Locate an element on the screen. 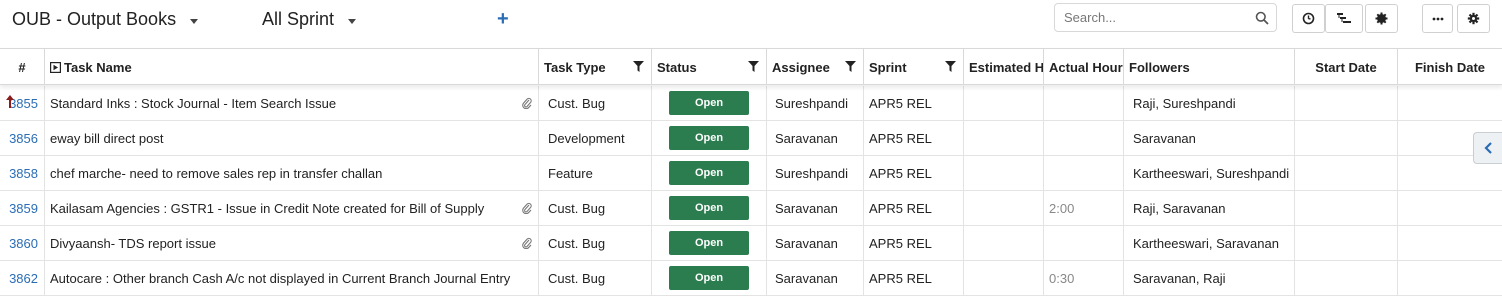 The image size is (1502, 299). followers-cell: Saravanan is located at coordinates (1209, 138).